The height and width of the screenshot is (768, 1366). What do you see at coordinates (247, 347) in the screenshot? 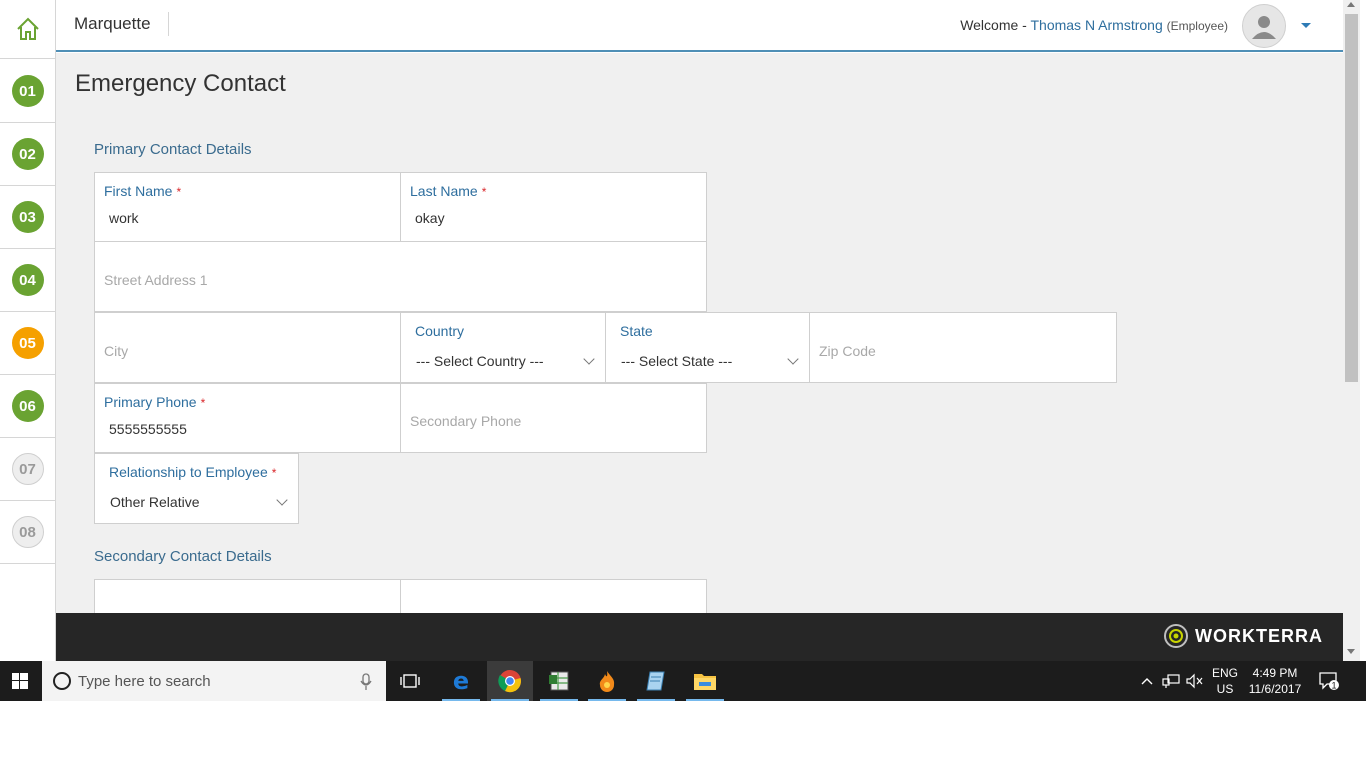
I see `city-field: City` at bounding box center [247, 347].